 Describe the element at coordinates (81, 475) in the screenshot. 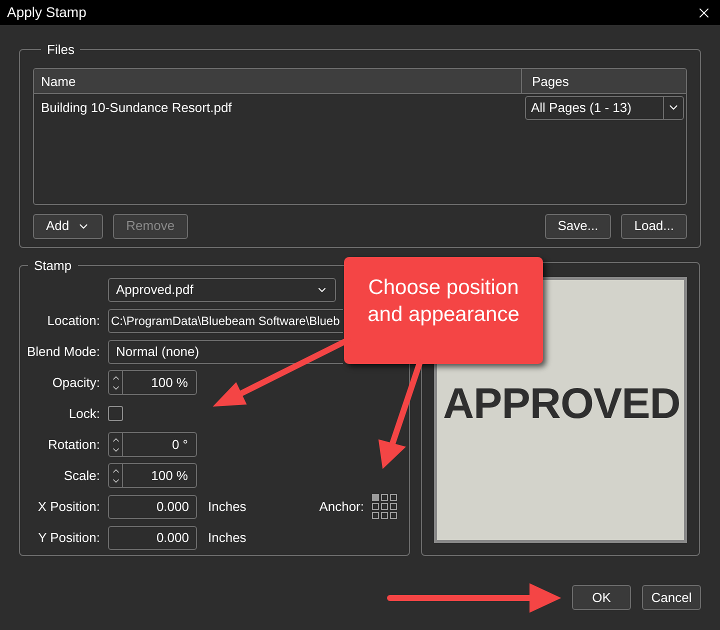

I see `field-label: Scale:` at that location.